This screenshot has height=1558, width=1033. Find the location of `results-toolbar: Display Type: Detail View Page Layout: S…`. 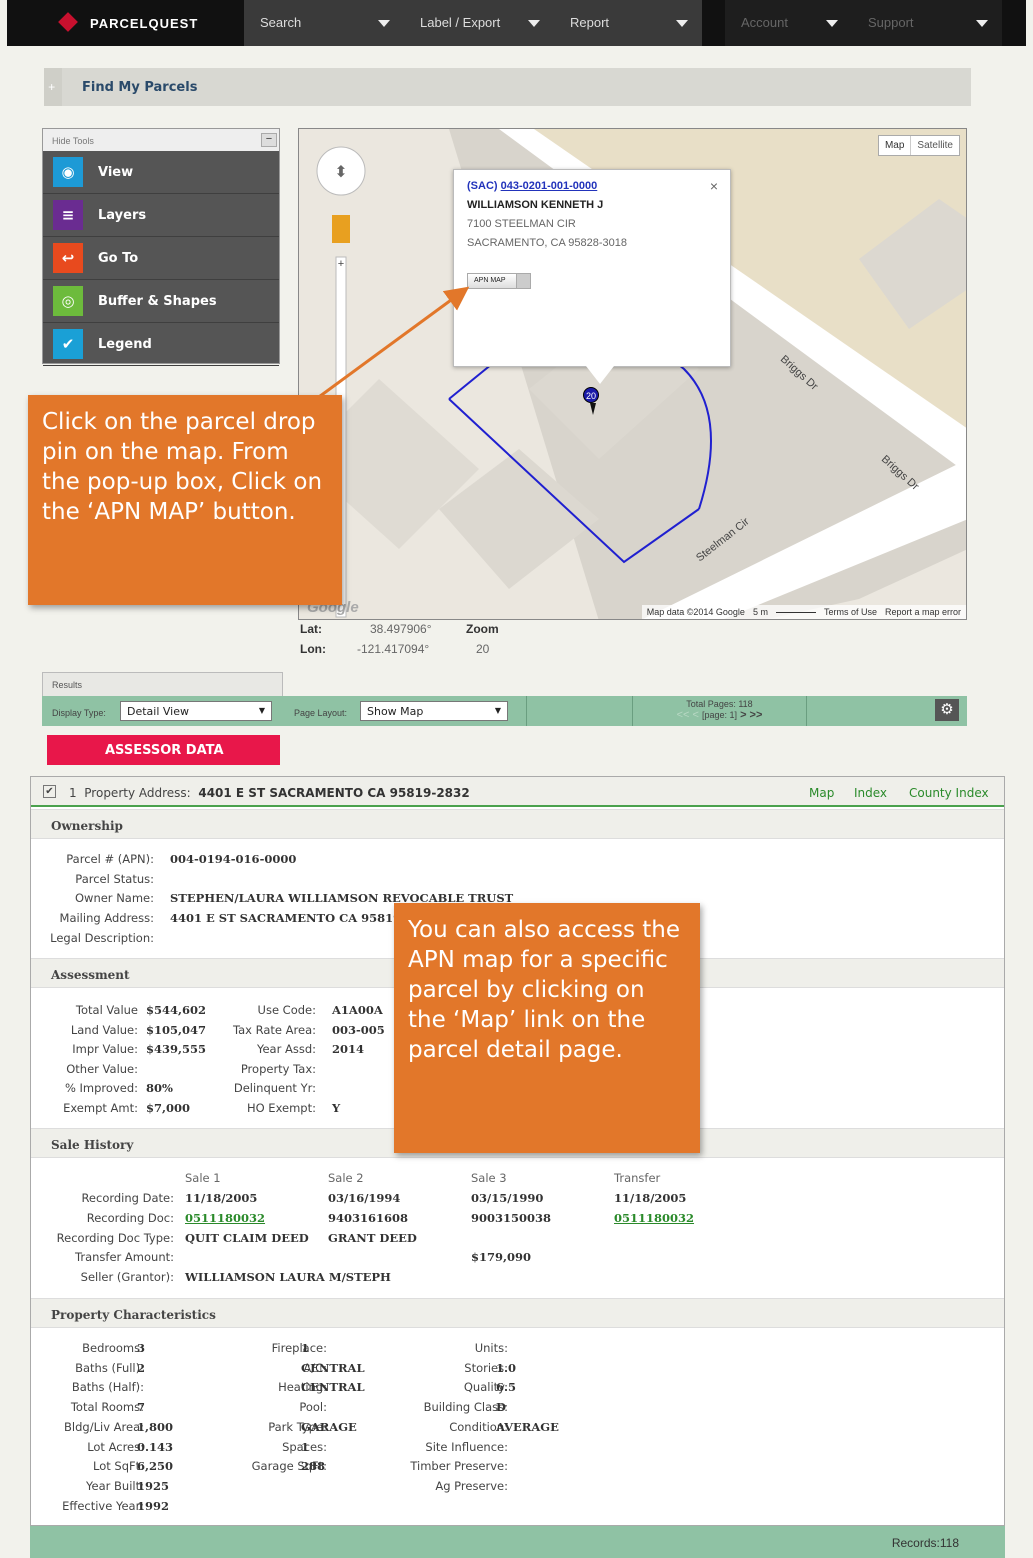

results-toolbar: Display Type: Detail View Page Layout: S… is located at coordinates (504, 711).